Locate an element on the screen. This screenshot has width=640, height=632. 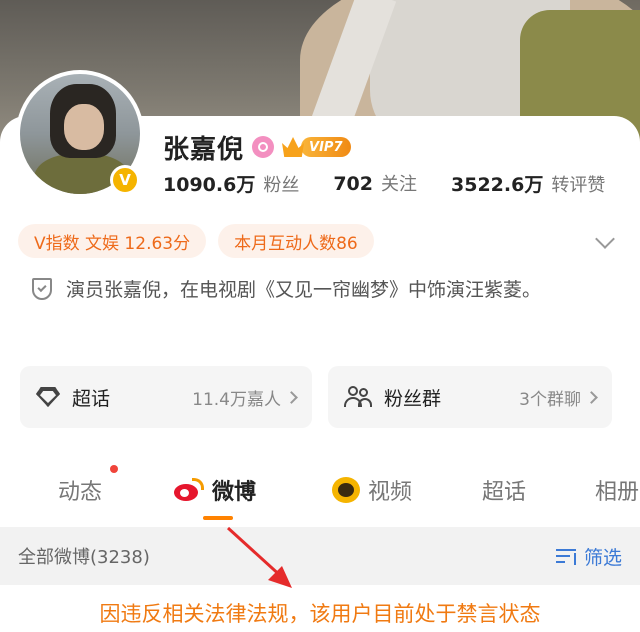
tab-video: 视频 is located at coordinates (372, 490).